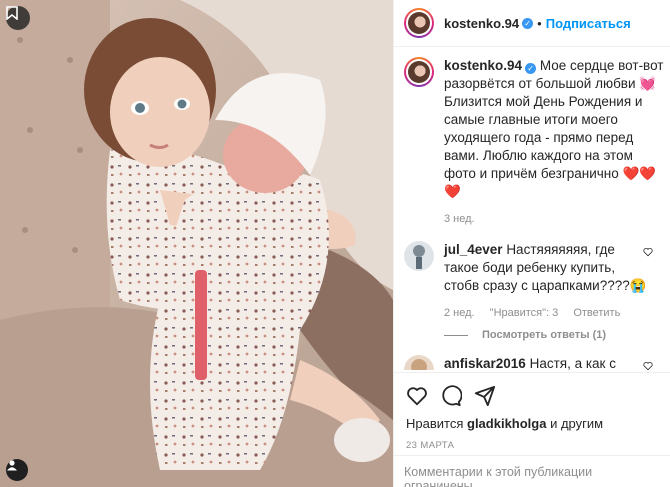 The height and width of the screenshot is (487, 670). What do you see at coordinates (417, 396) in the screenshot?
I see `heart-icon` at bounding box center [417, 396].